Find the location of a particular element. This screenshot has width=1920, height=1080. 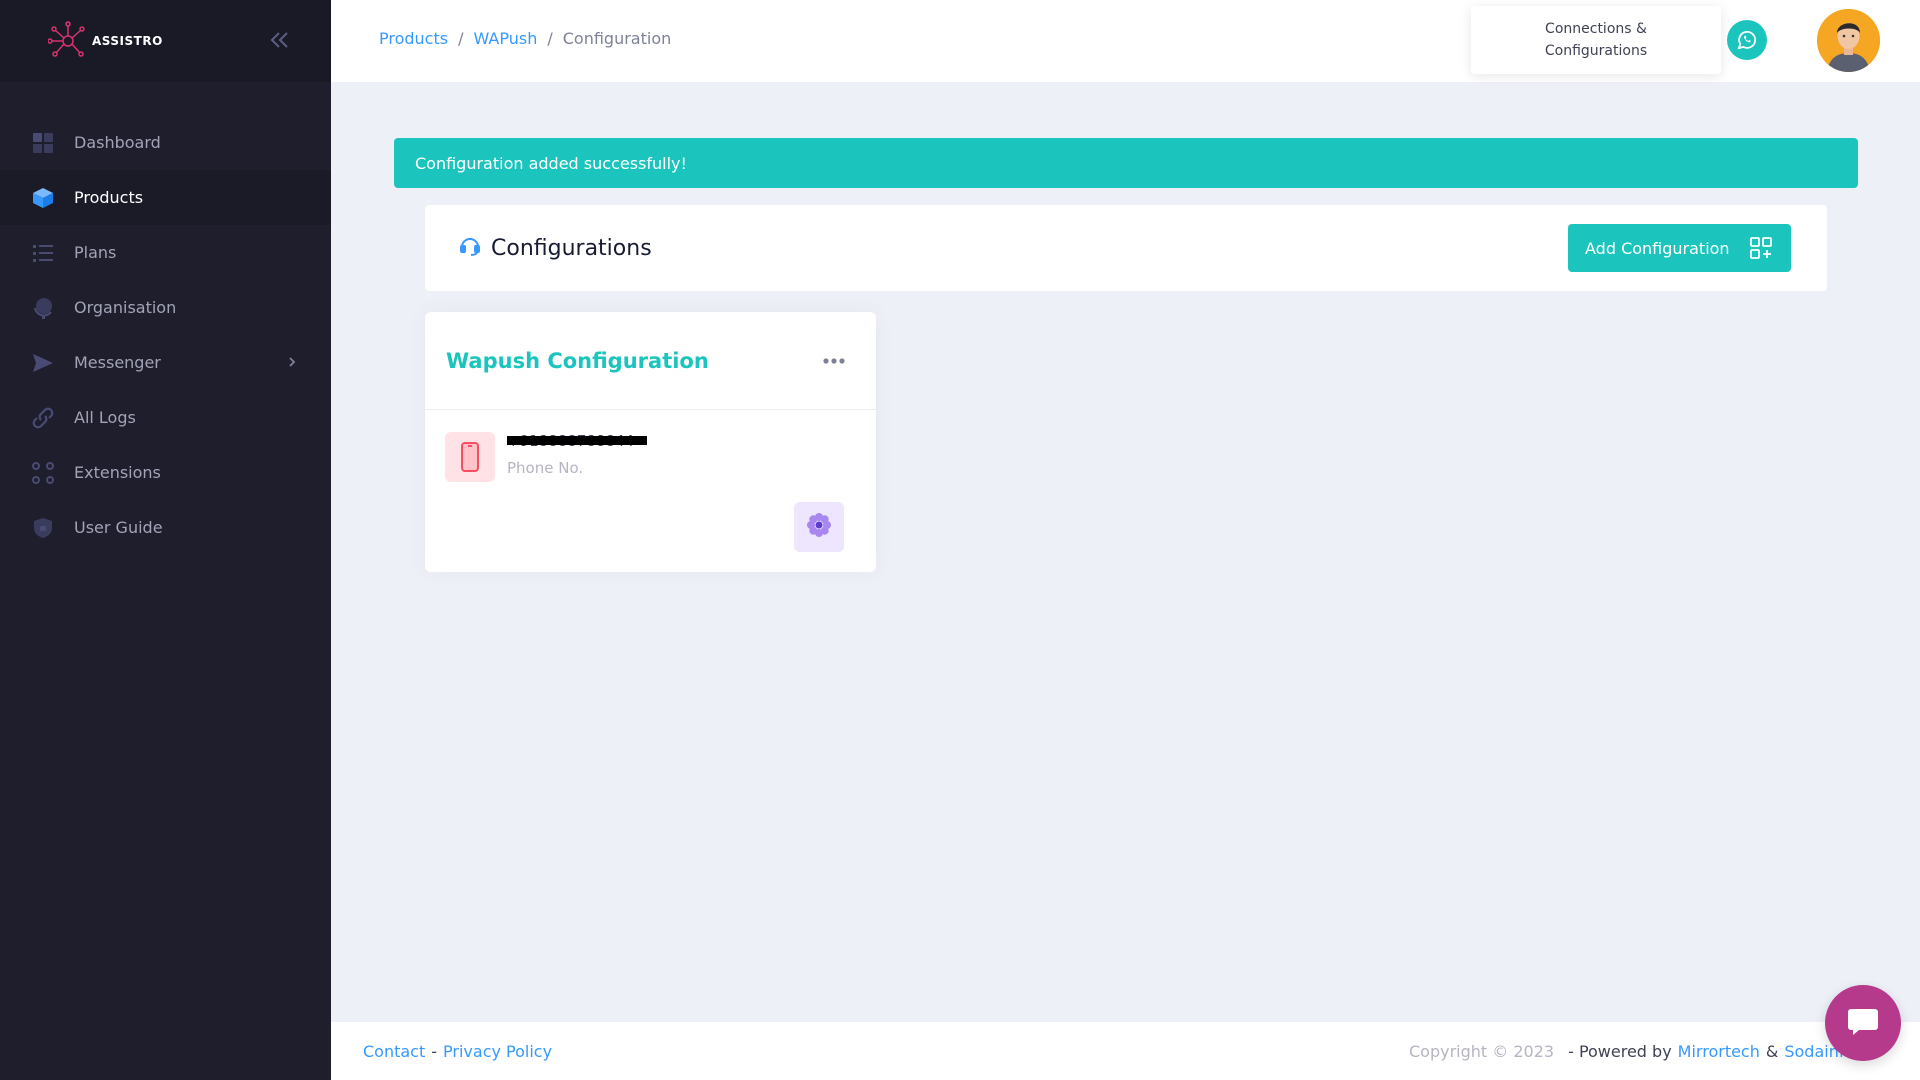

chat-bubble-icon is located at coordinates (1863, 1023).